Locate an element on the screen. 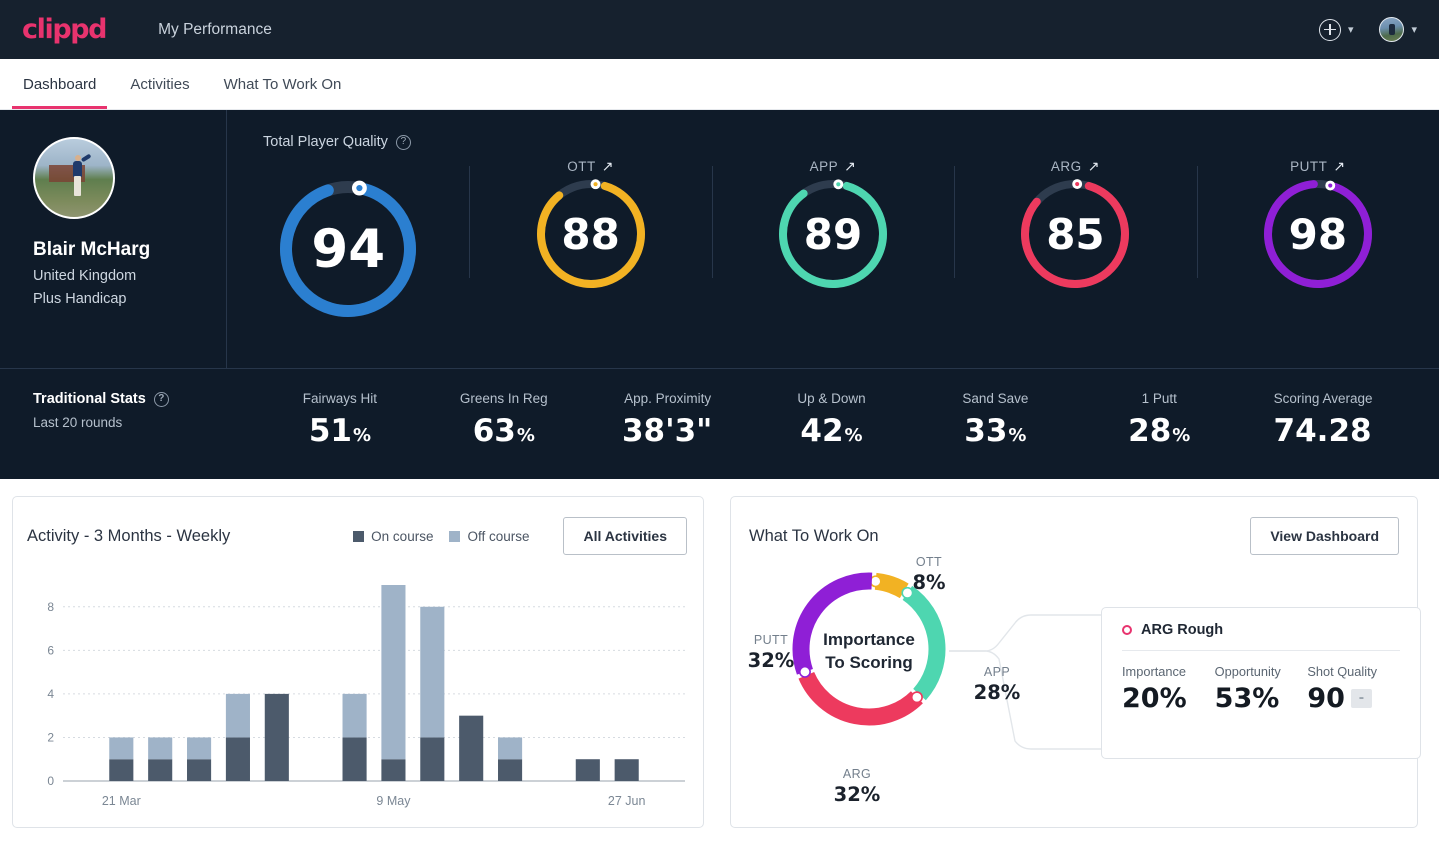  view-dashboard-button: View Dashboard is located at coordinates (1324, 536).